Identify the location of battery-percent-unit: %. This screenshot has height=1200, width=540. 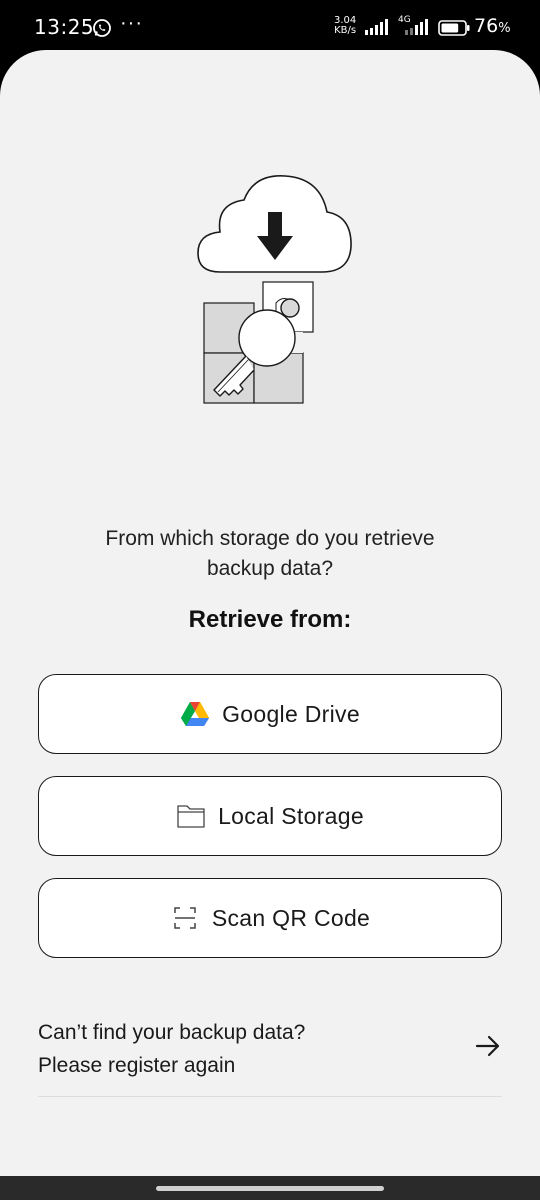
(504, 28).